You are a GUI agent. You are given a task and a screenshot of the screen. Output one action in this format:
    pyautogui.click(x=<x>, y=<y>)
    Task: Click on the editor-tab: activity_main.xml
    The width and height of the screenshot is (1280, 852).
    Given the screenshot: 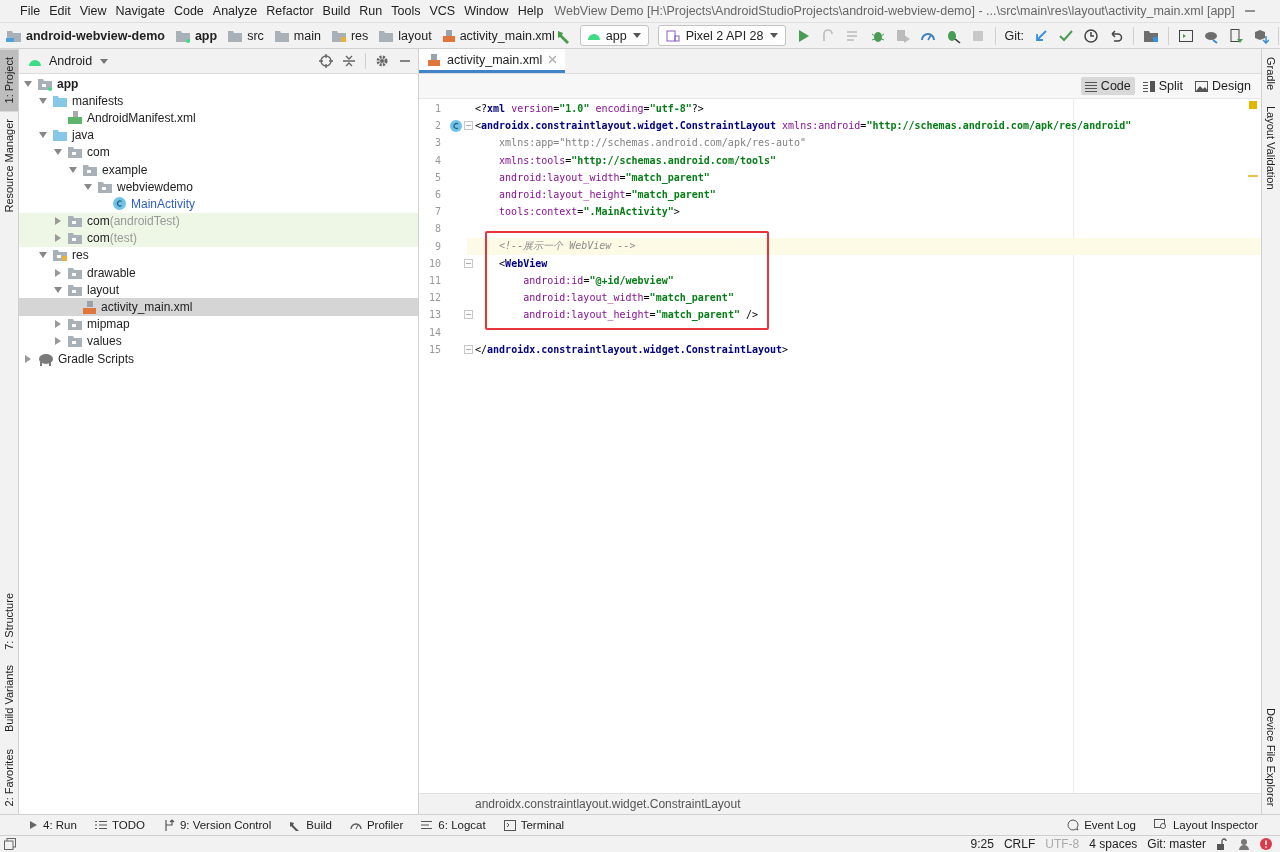 What is the action you would take?
    pyautogui.click(x=492, y=61)
    